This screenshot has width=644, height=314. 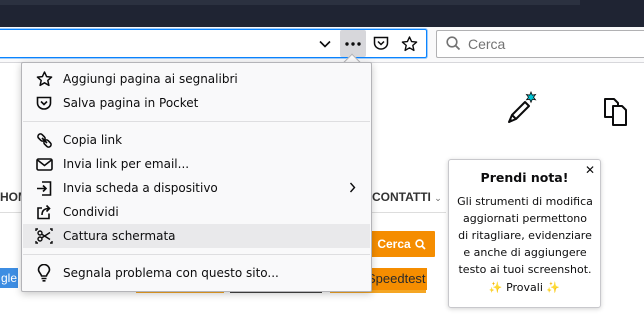 What do you see at coordinates (43, 164) in the screenshot?
I see `email-icon` at bounding box center [43, 164].